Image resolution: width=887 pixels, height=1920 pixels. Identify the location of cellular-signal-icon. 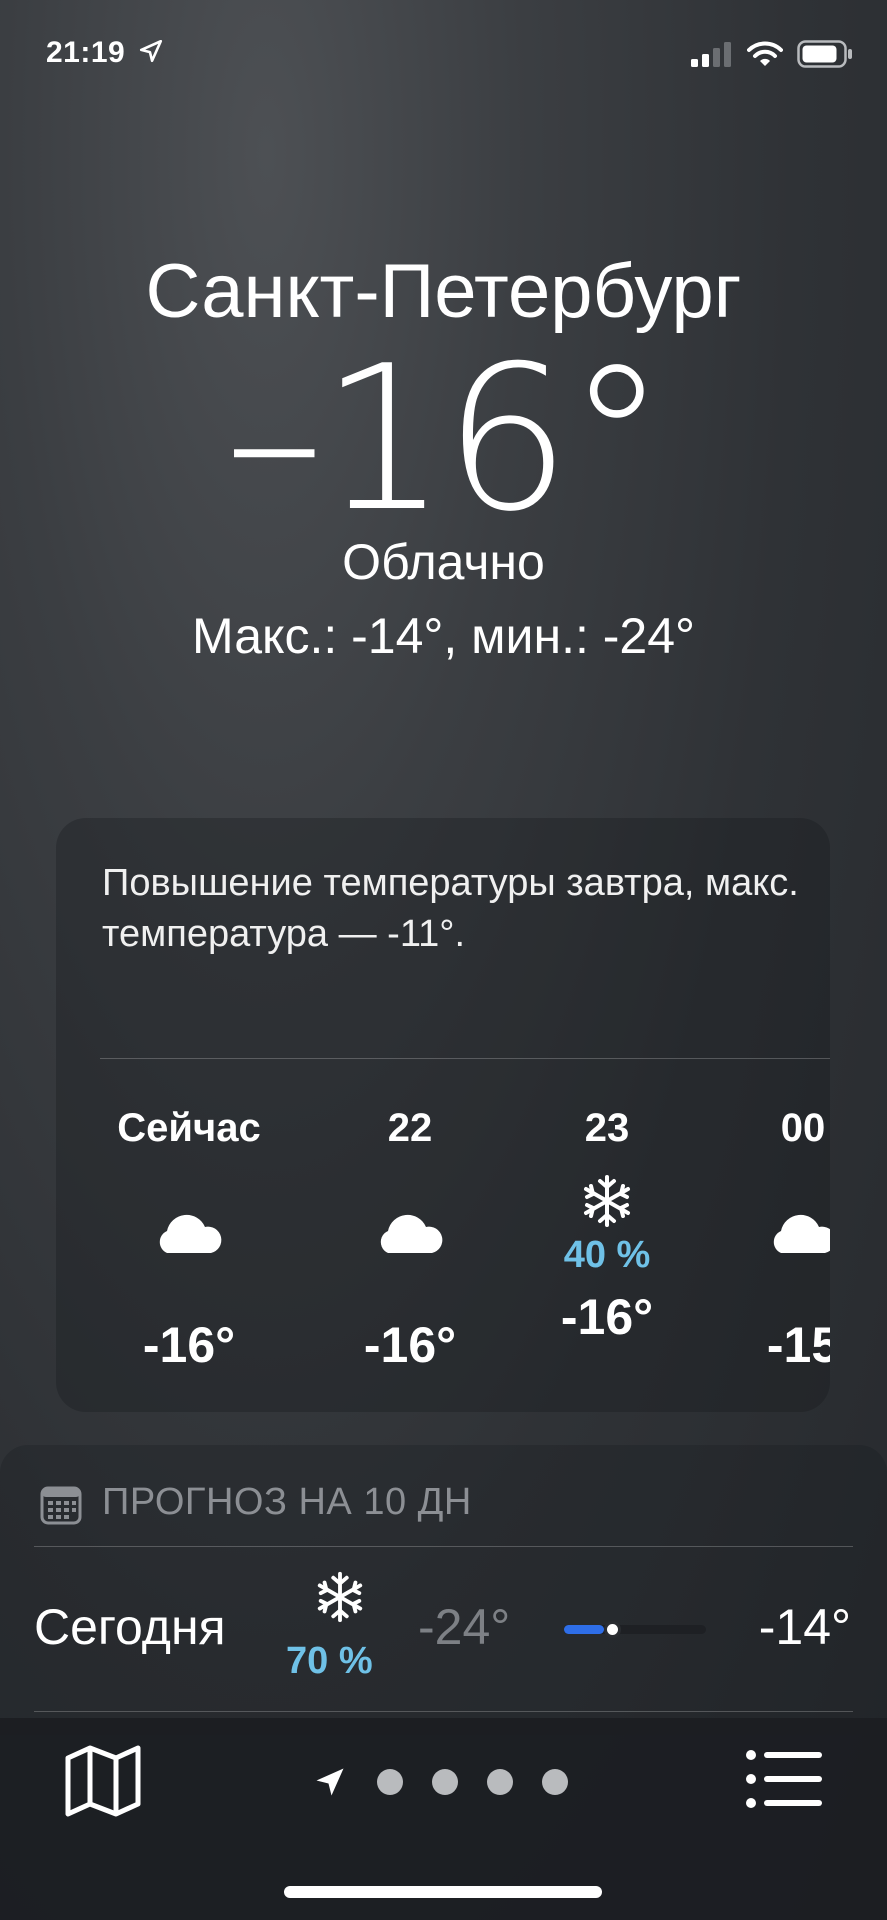
(711, 54).